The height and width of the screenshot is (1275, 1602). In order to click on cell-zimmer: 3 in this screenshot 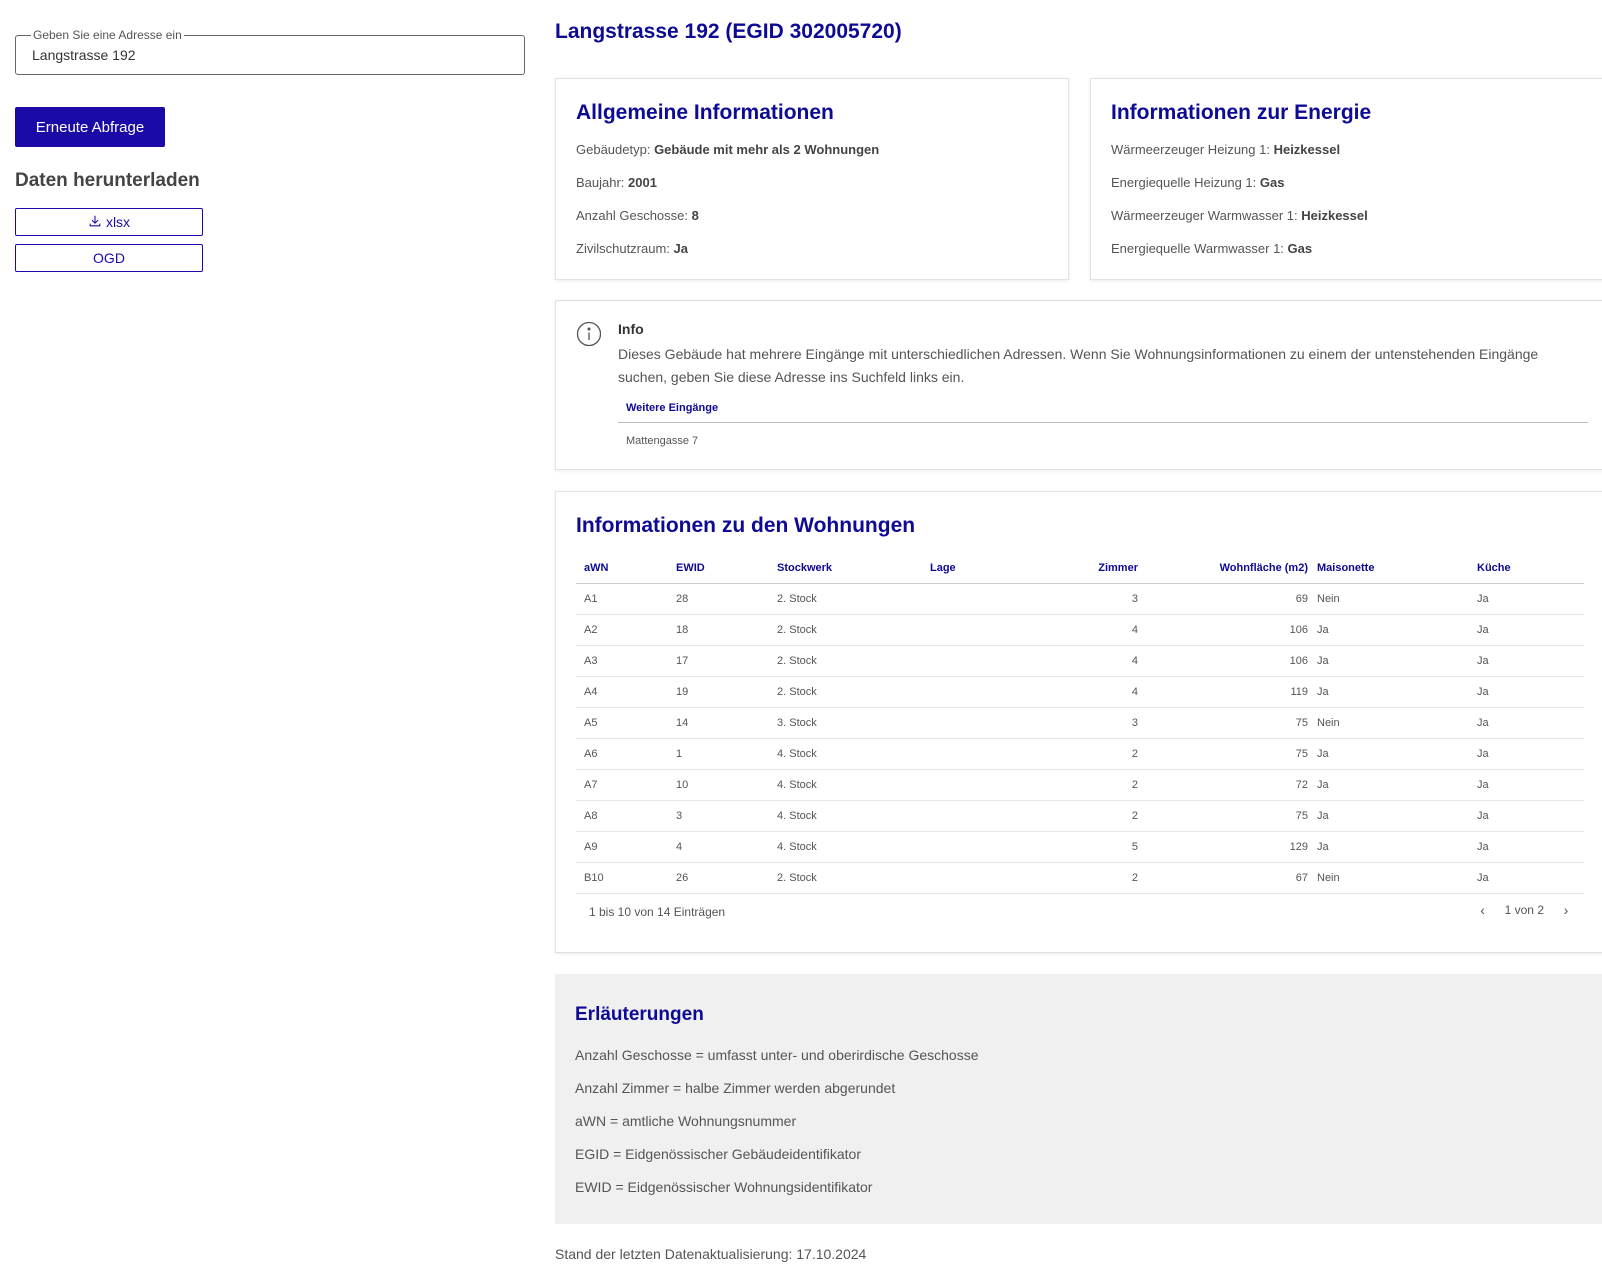, I will do `click(1134, 599)`.